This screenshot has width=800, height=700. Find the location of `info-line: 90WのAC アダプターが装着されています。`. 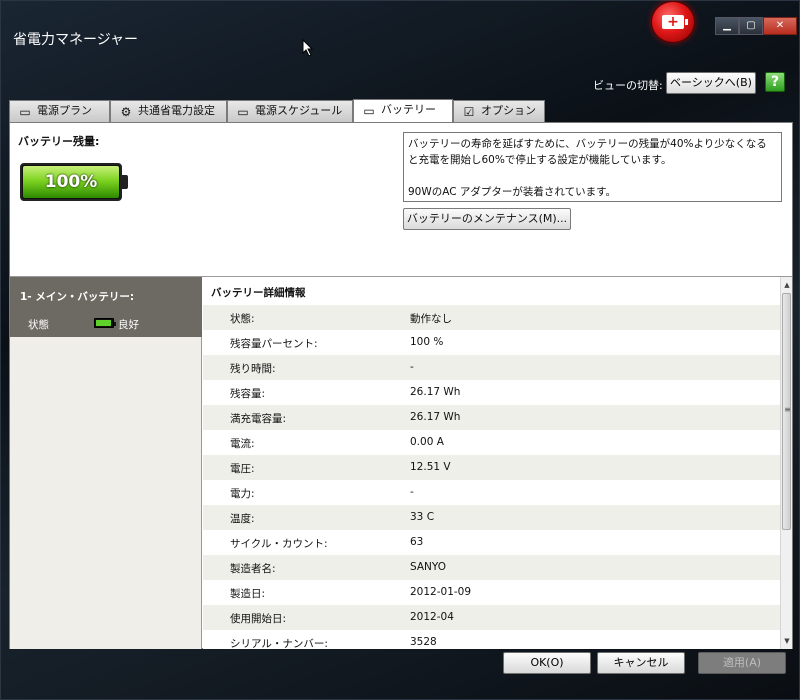

info-line: 90WのAC アダプターが装着されています。 is located at coordinates (512, 192).